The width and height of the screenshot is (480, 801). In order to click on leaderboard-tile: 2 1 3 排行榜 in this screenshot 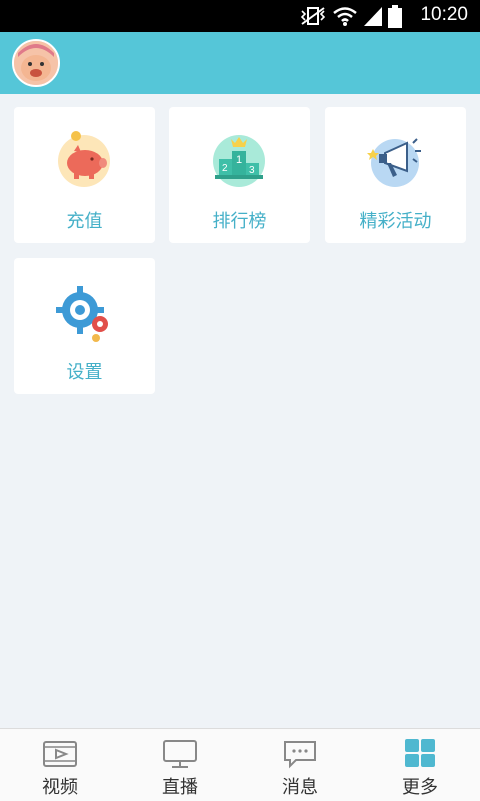, I will do `click(239, 175)`.